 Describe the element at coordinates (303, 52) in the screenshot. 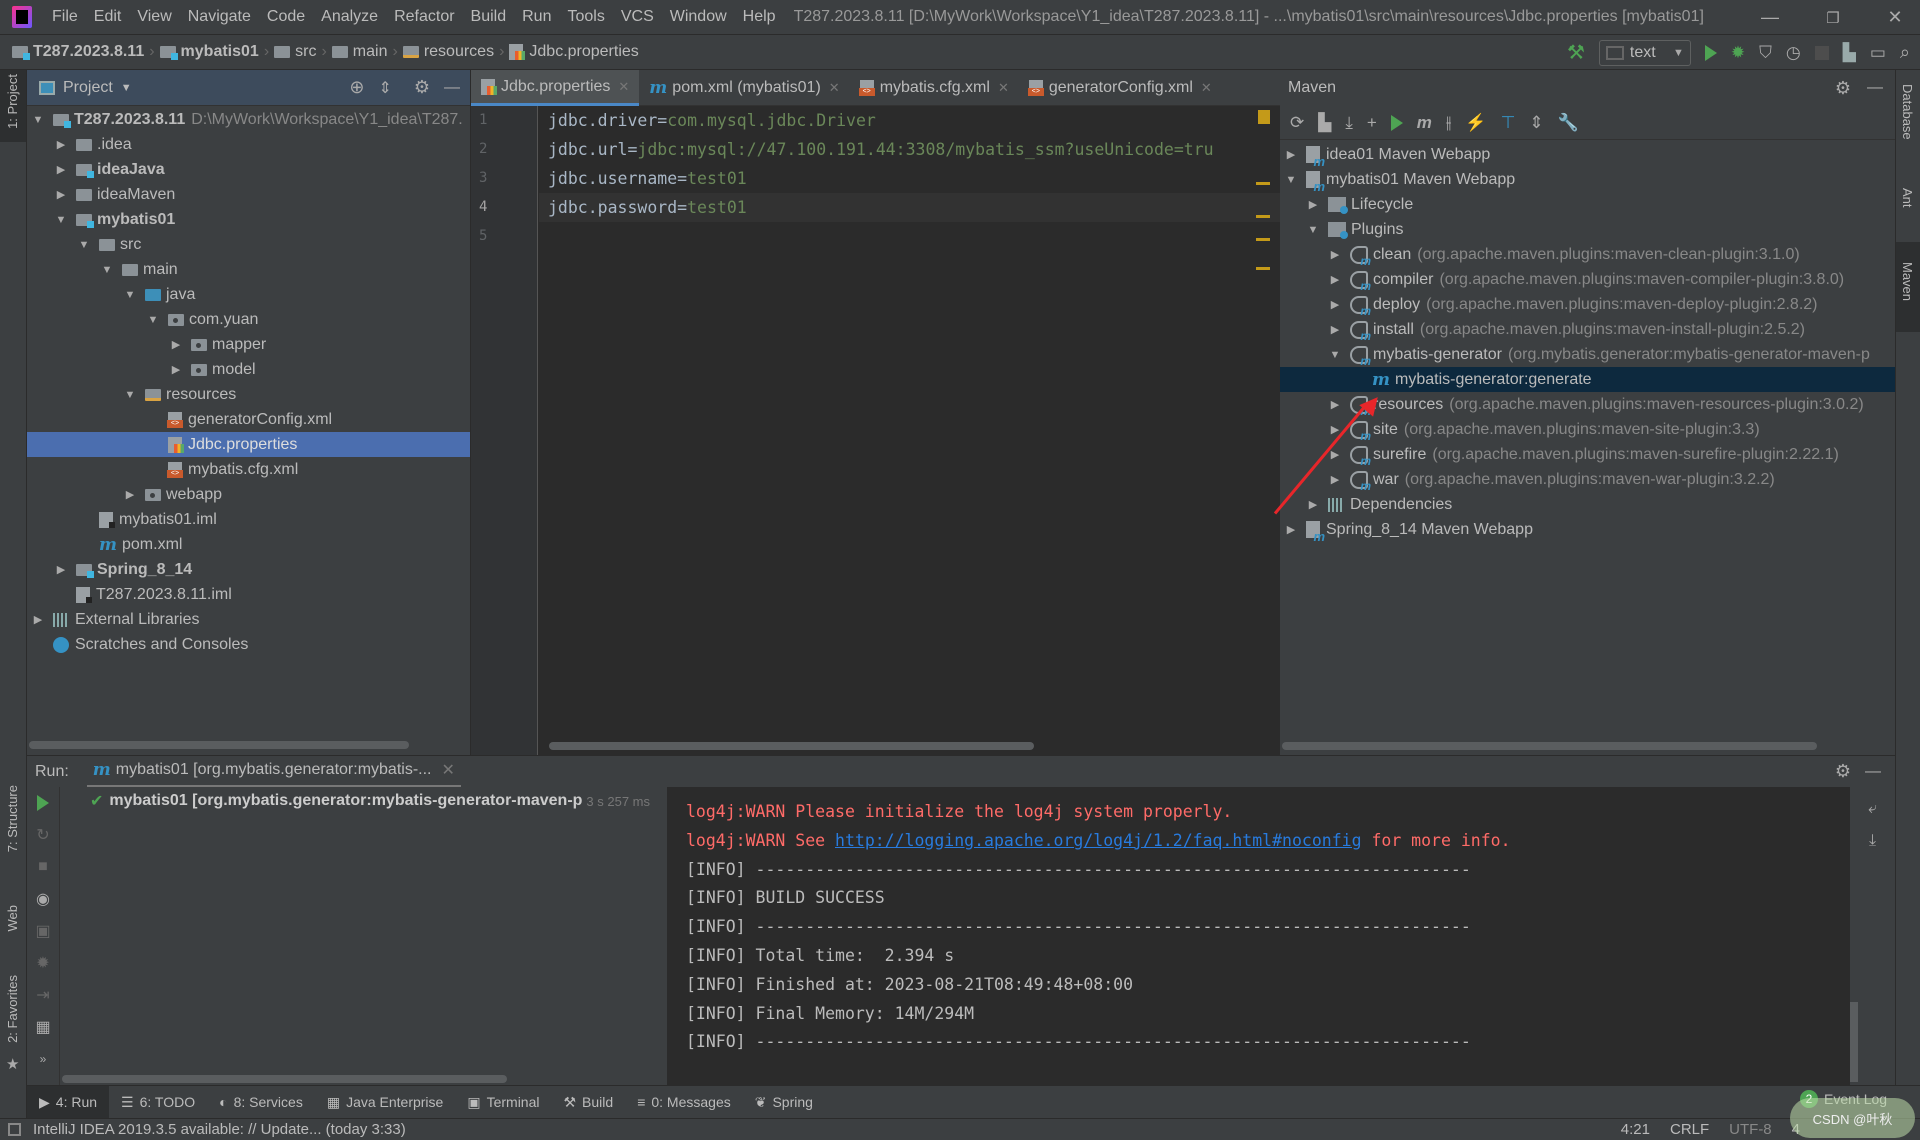

I see `breadcrumb-item: src ›` at that location.